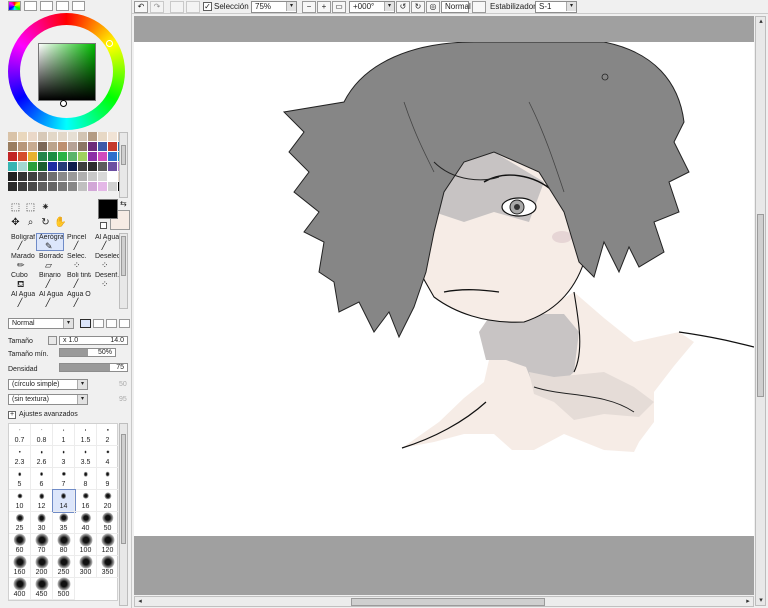 The height and width of the screenshot is (608, 768). What do you see at coordinates (50, 242) in the screenshot?
I see `brush-tool: Aerógrafo✎` at bounding box center [50, 242].